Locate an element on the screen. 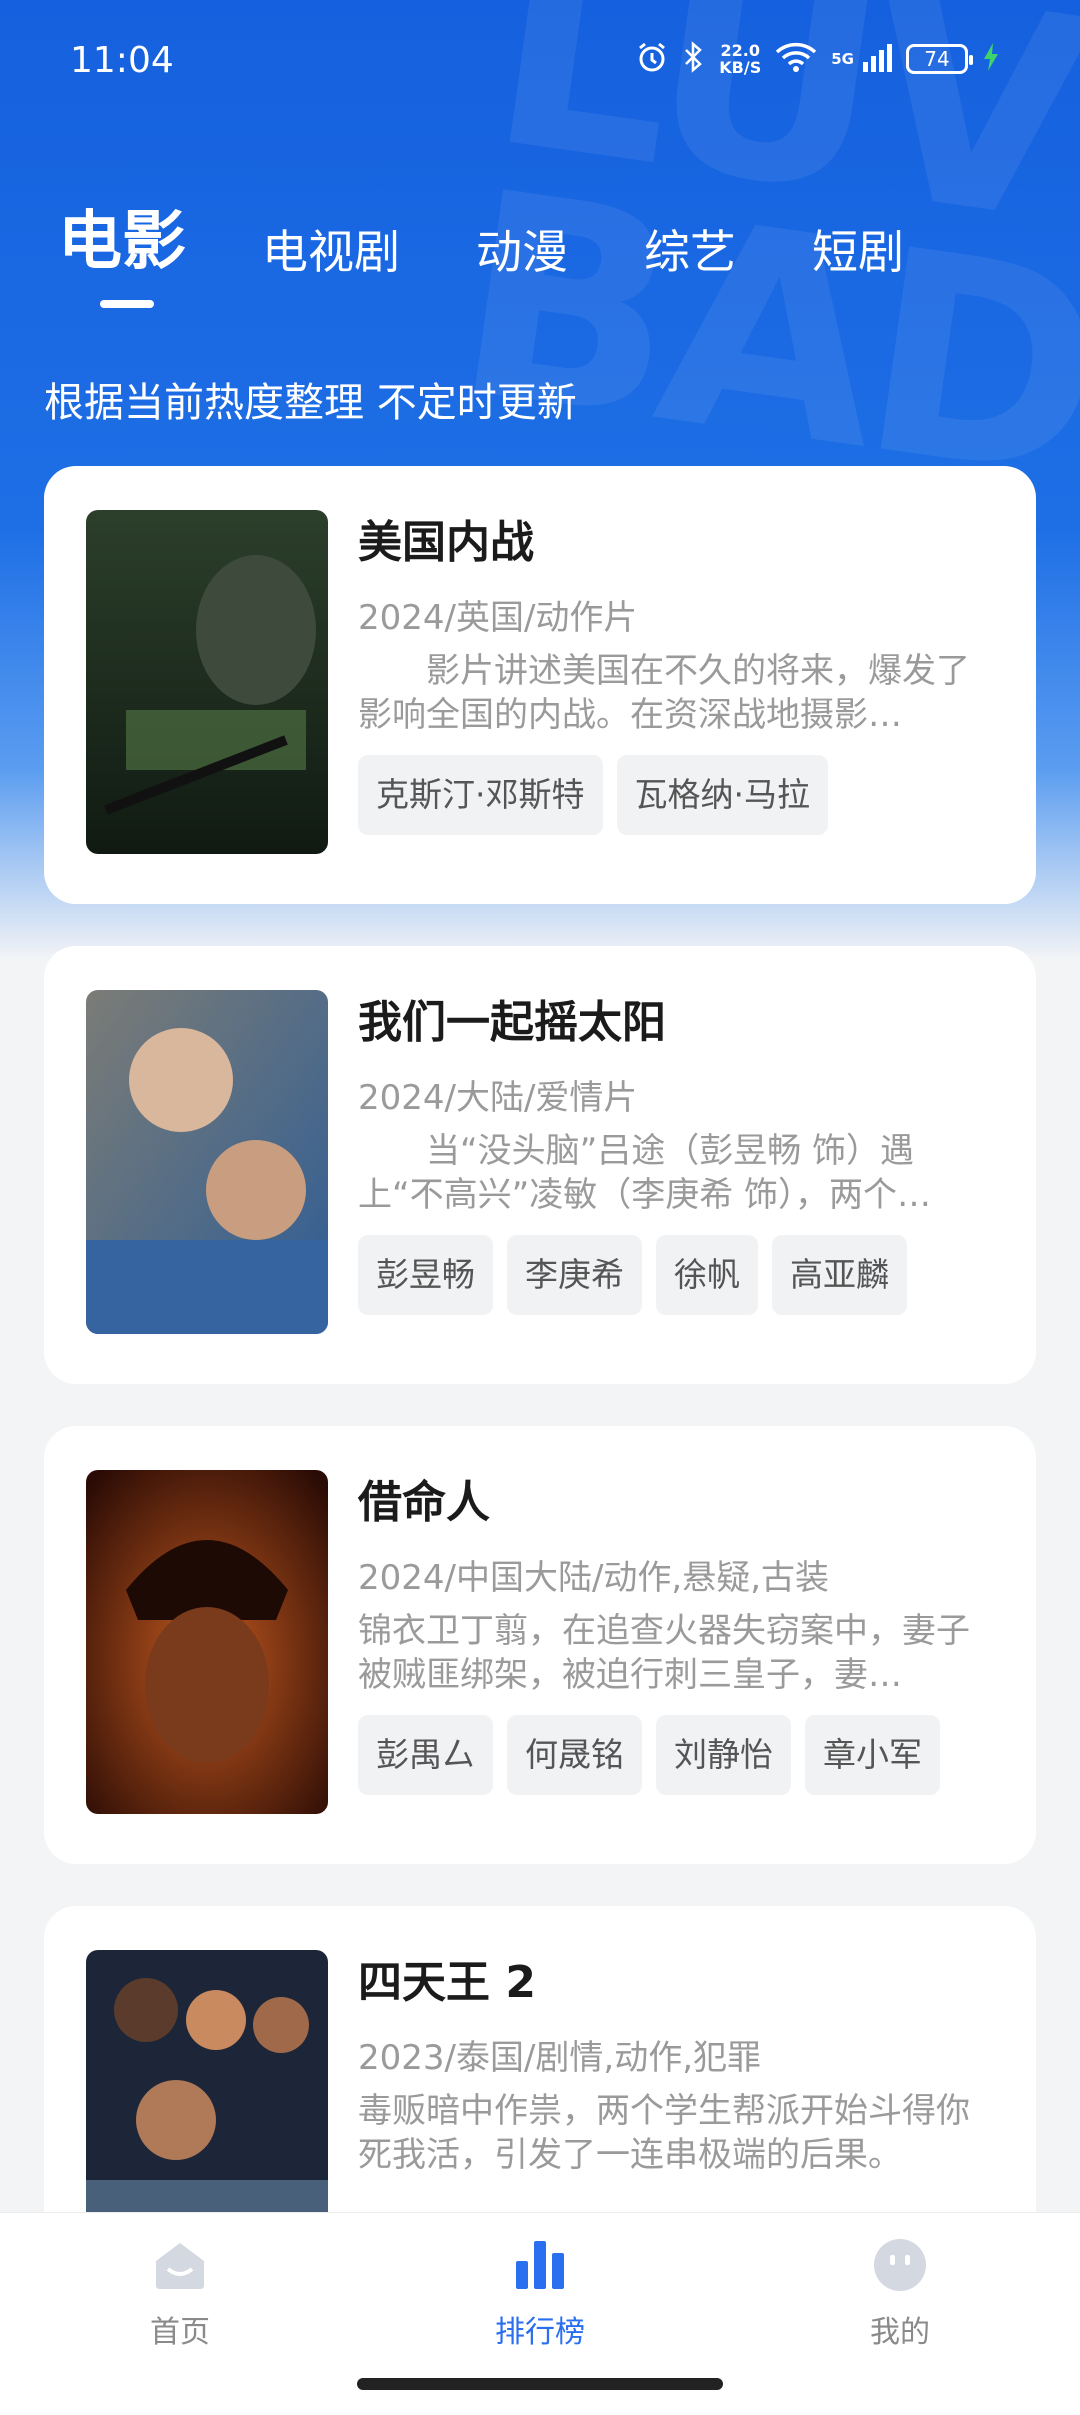 The width and height of the screenshot is (1080, 2415). active-tab-indicator is located at coordinates (127, 304).